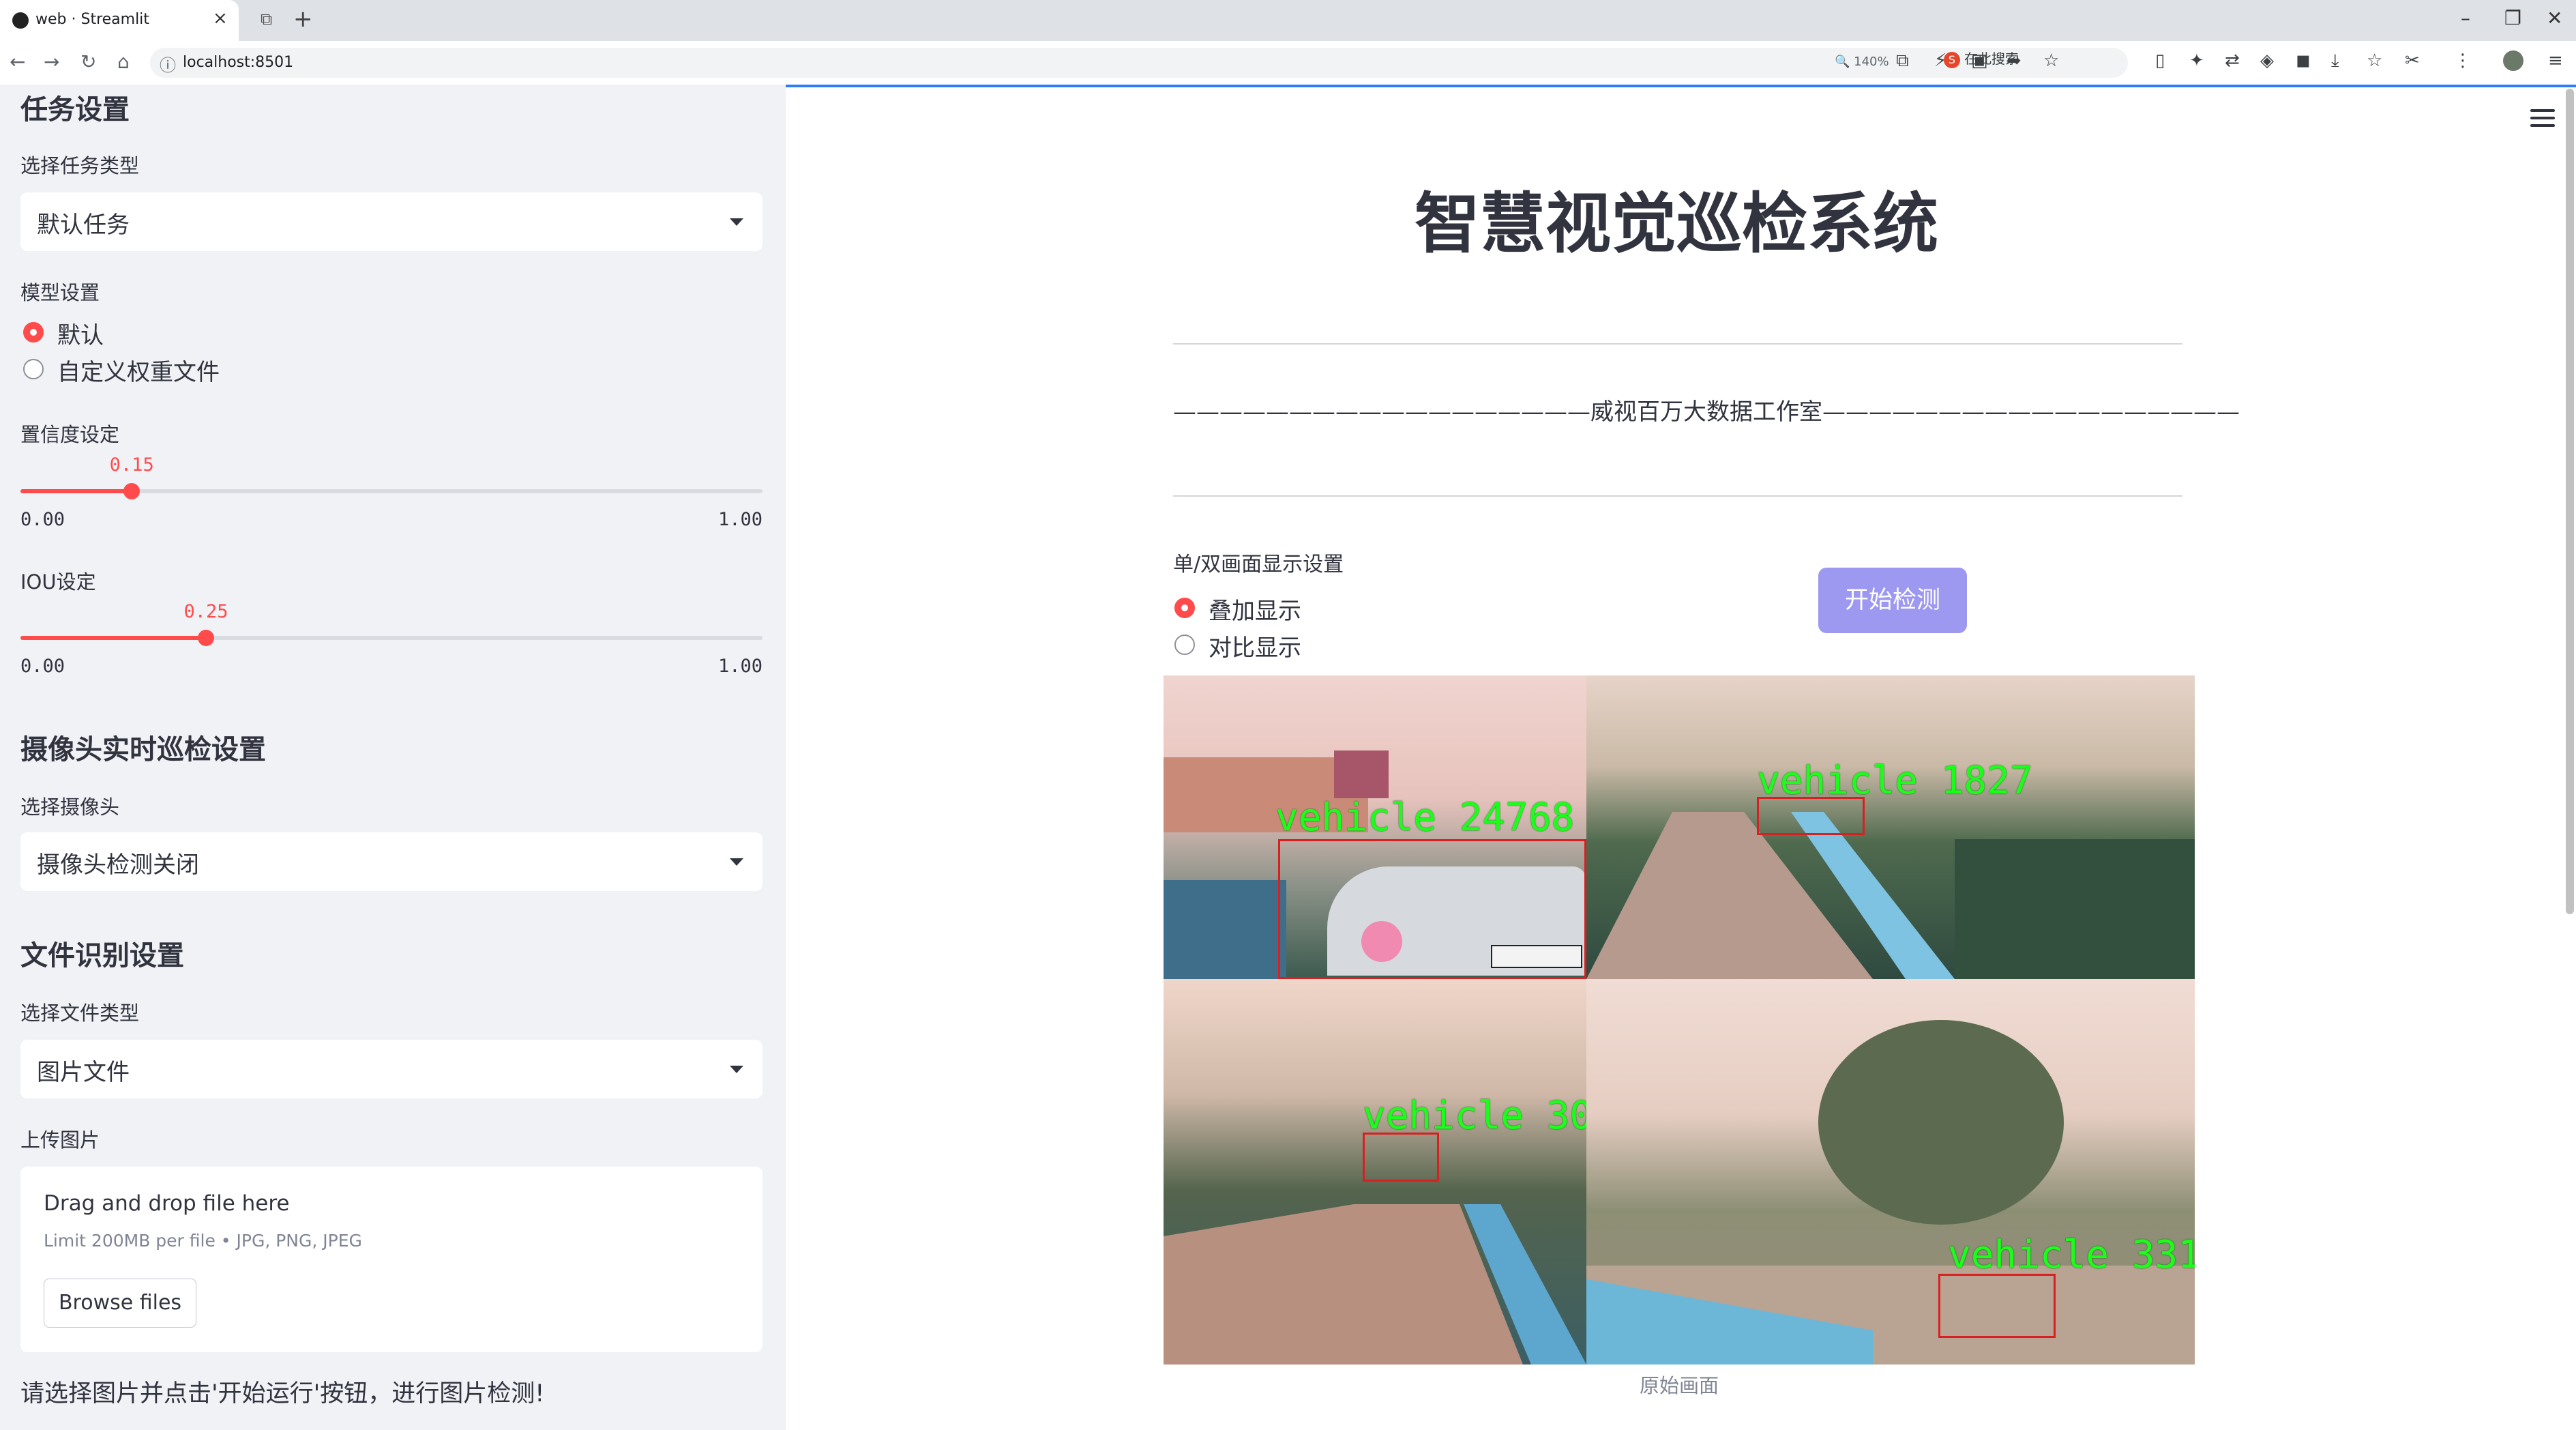  I want to click on image-tile-3: vehicle 3066, so click(1375, 1172).